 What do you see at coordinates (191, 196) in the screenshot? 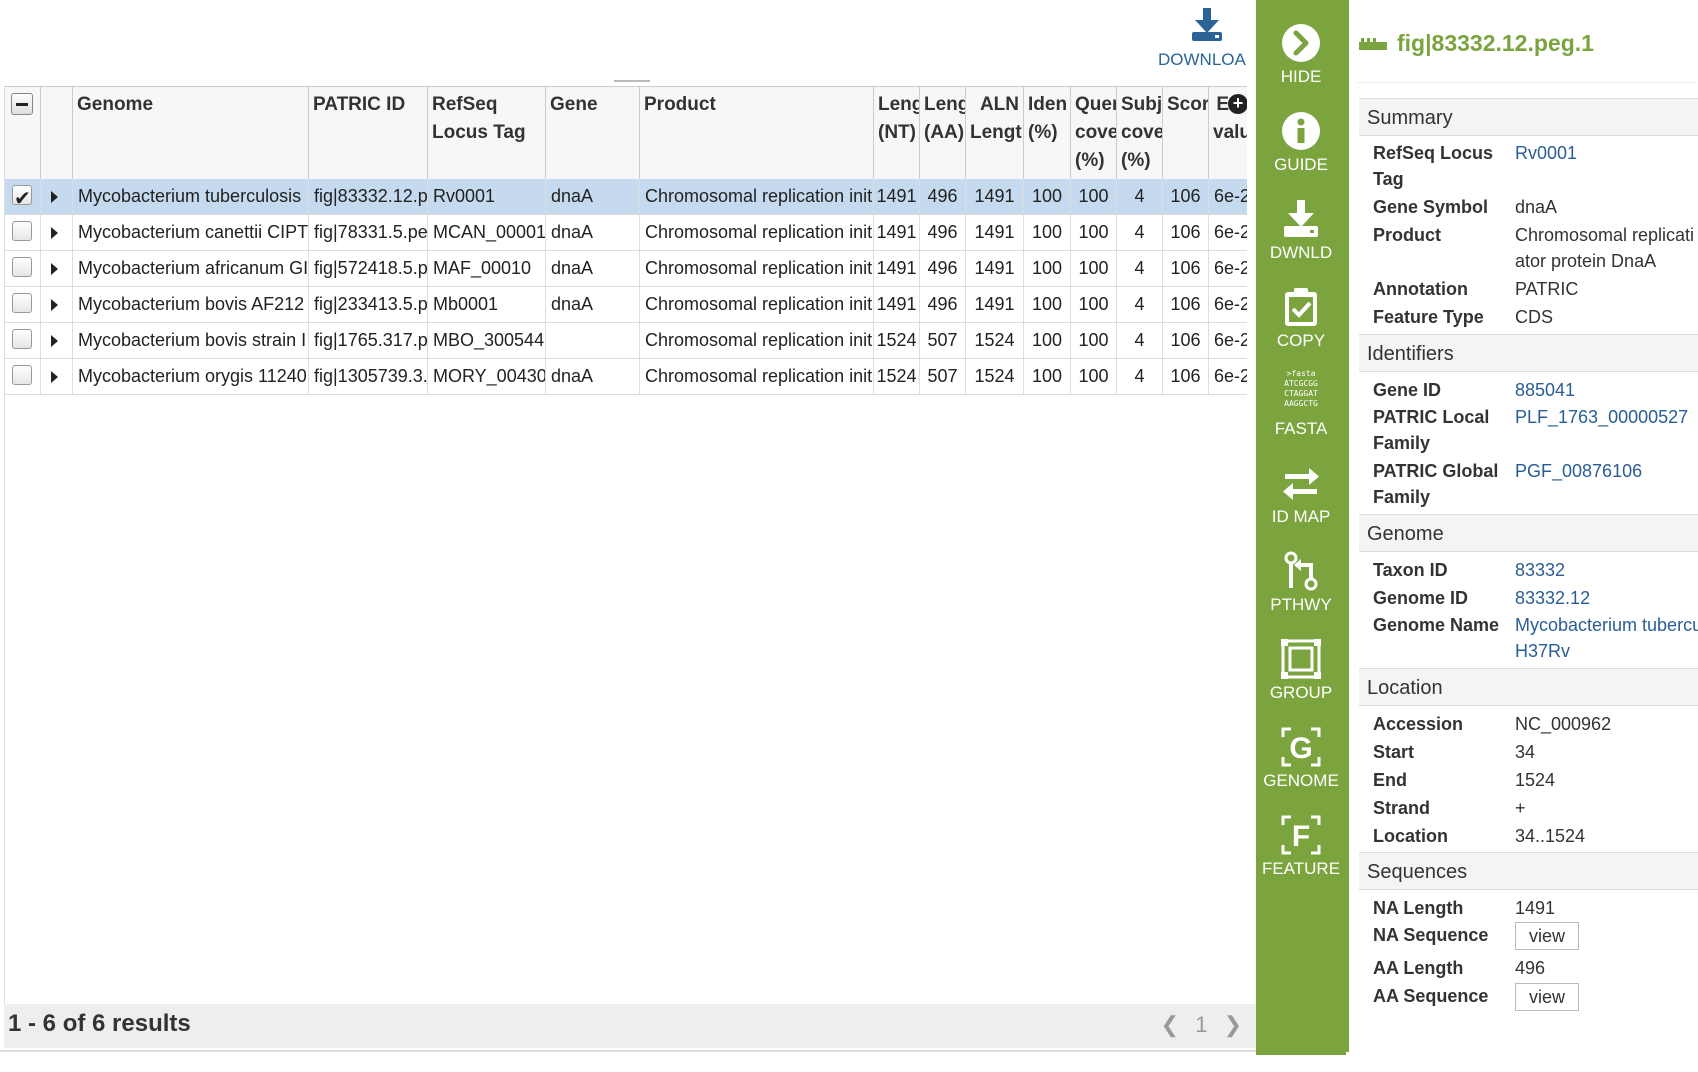
I see `genome-cell: Mycobacterium tuberculosis` at bounding box center [191, 196].